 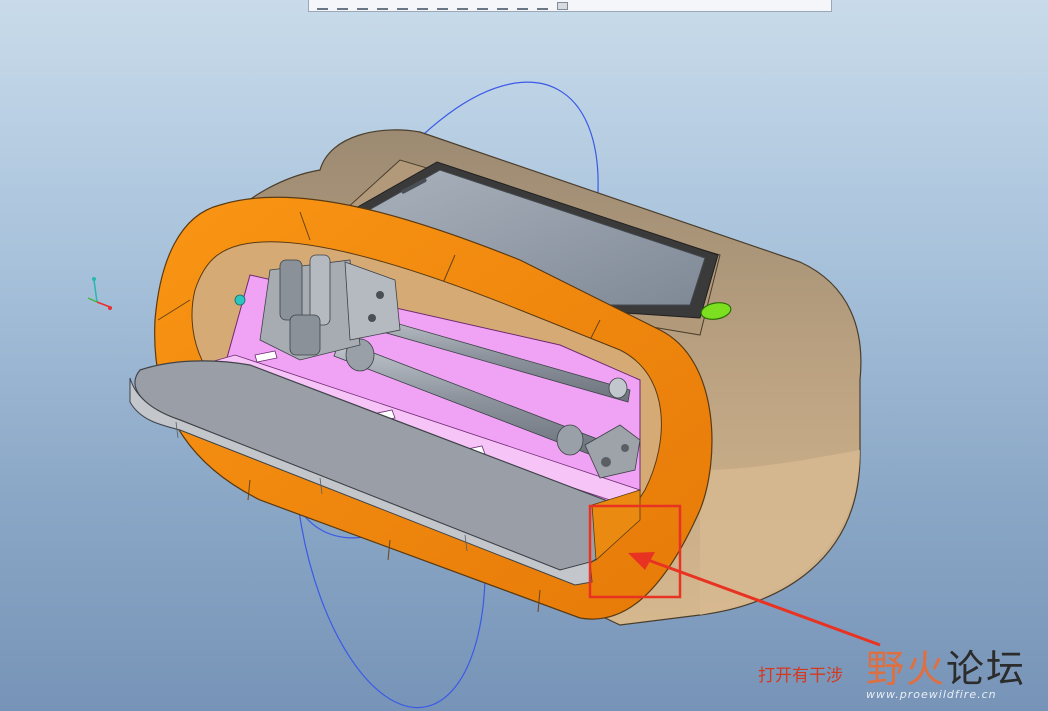 I want to click on watermark-url: www.proewildfire.cn, so click(x=931, y=694).